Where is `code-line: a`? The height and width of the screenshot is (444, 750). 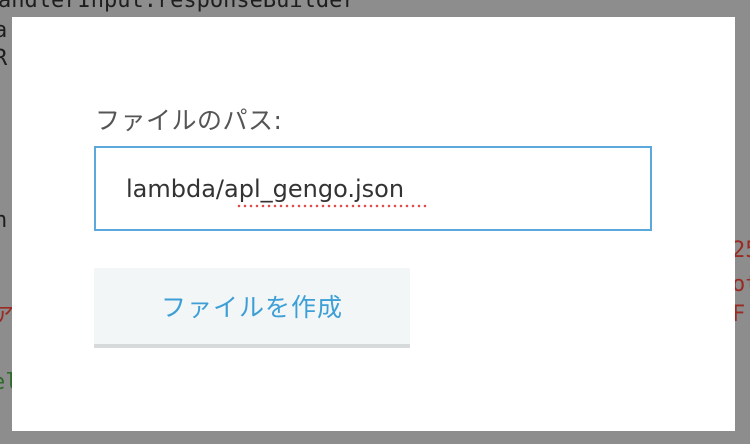 code-line: a is located at coordinates (4, 30).